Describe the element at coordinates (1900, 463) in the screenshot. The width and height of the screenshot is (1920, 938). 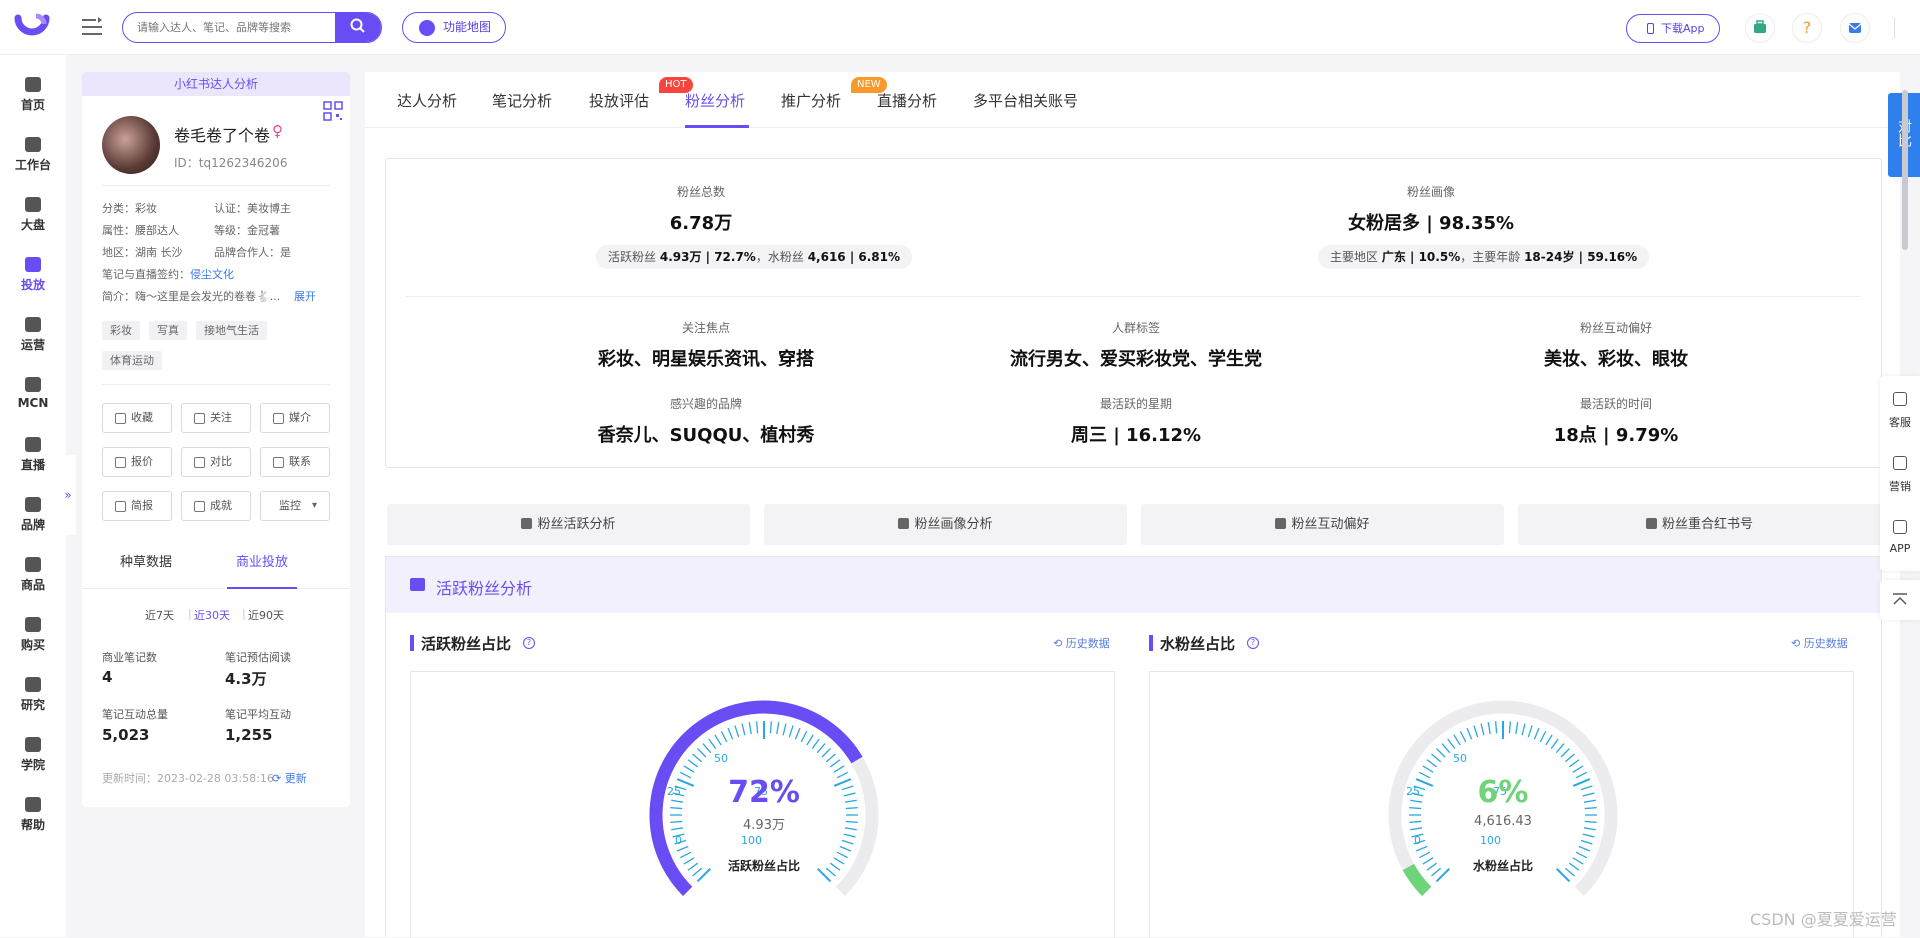
I see `marketing-icon` at that location.